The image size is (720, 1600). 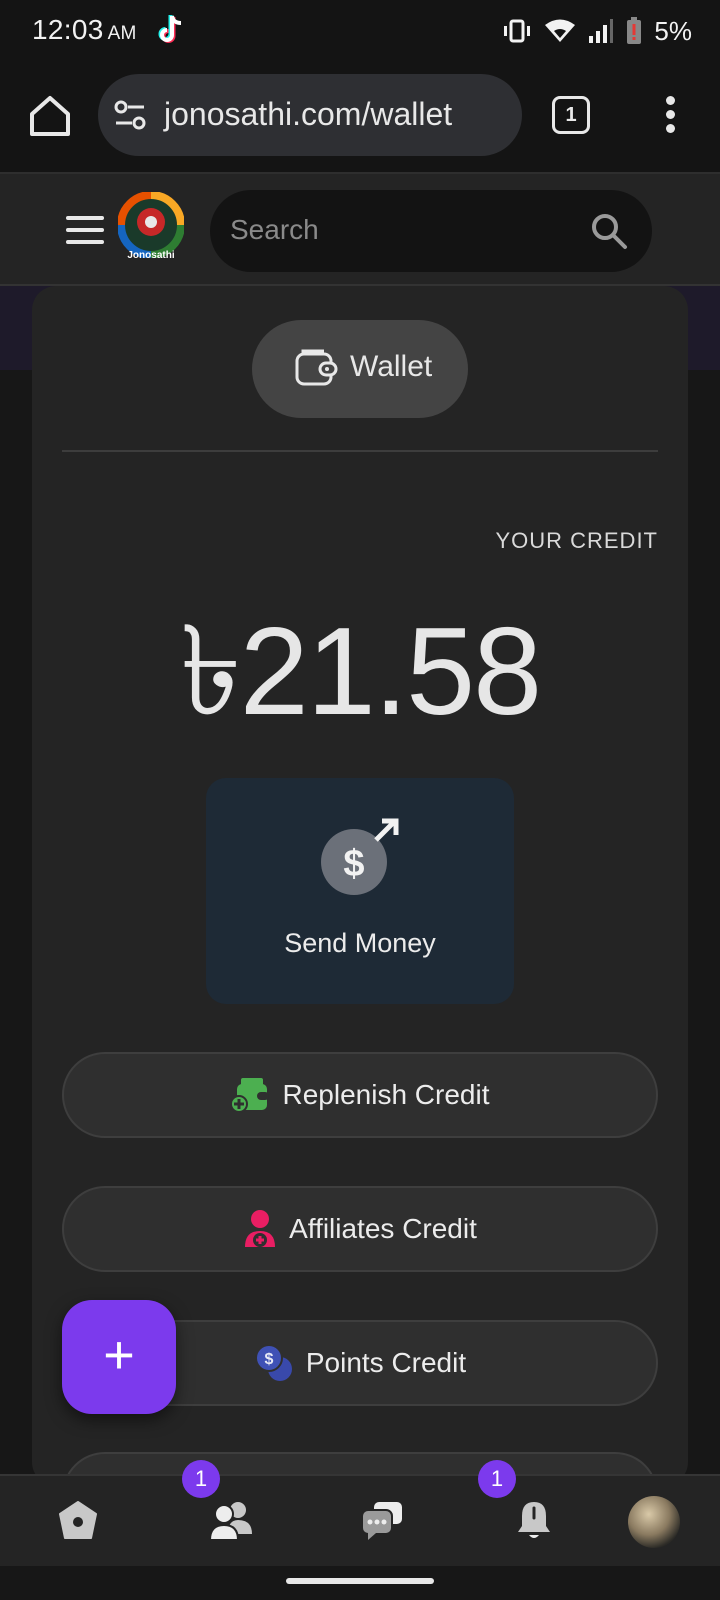 I want to click on browser-toolbar: jonosathi.com/wallet 1, so click(x=360, y=119).